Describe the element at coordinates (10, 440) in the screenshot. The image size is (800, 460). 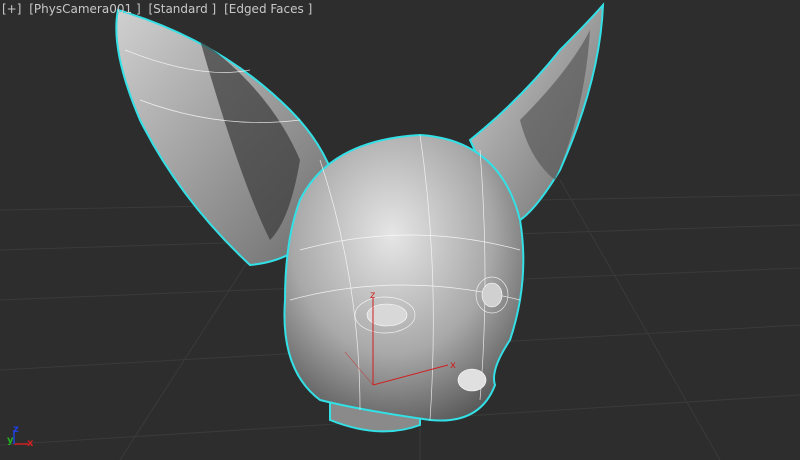
I see `world-y-label: y` at that location.